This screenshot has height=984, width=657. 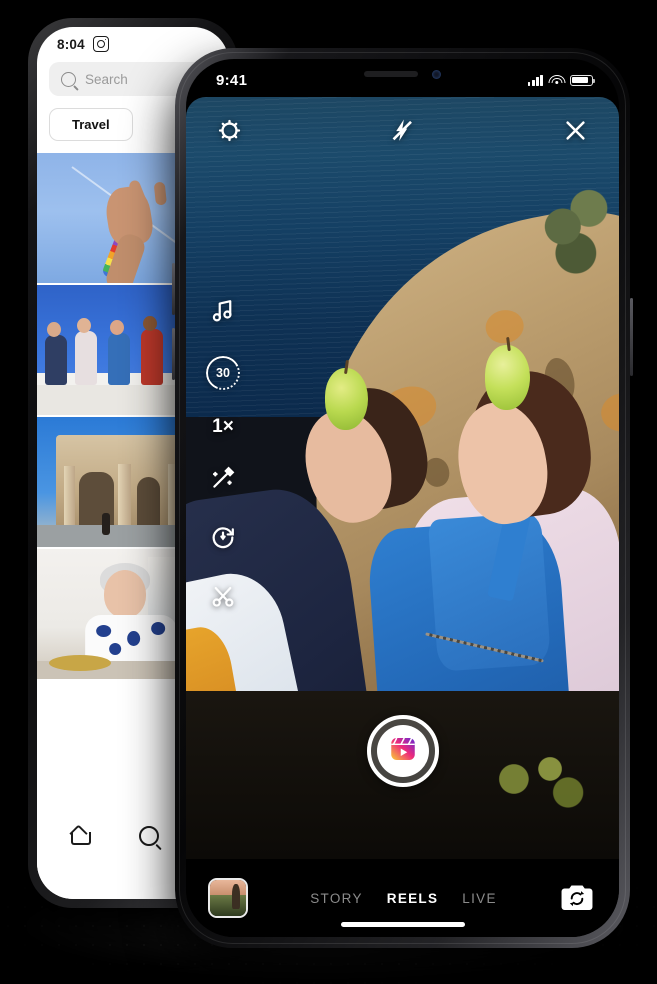 What do you see at coordinates (148, 504) in the screenshot?
I see `arch-bay` at bounding box center [148, 504].